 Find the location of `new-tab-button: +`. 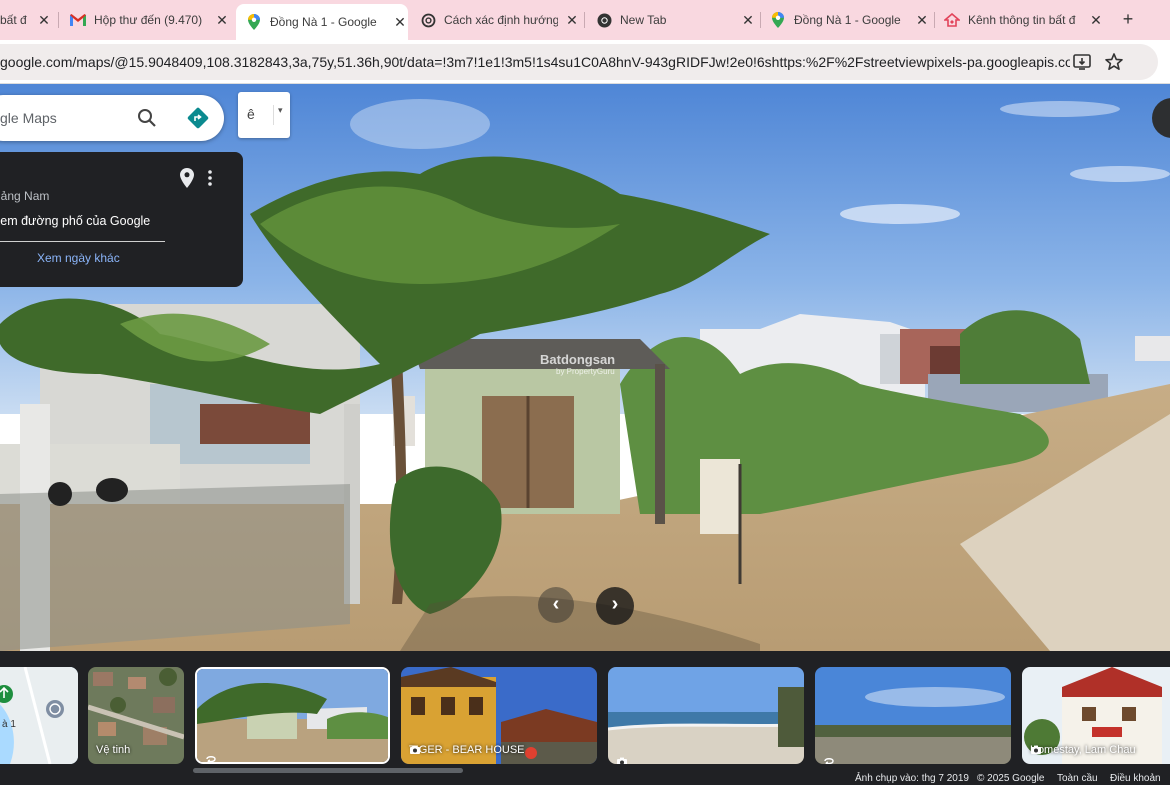

new-tab-button: + is located at coordinates (1128, 19).